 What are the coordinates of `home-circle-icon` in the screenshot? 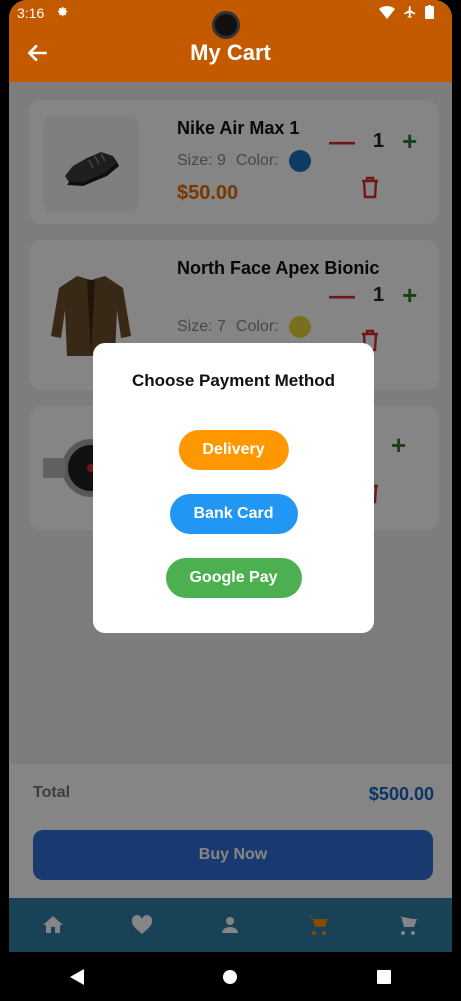 It's located at (230, 977).